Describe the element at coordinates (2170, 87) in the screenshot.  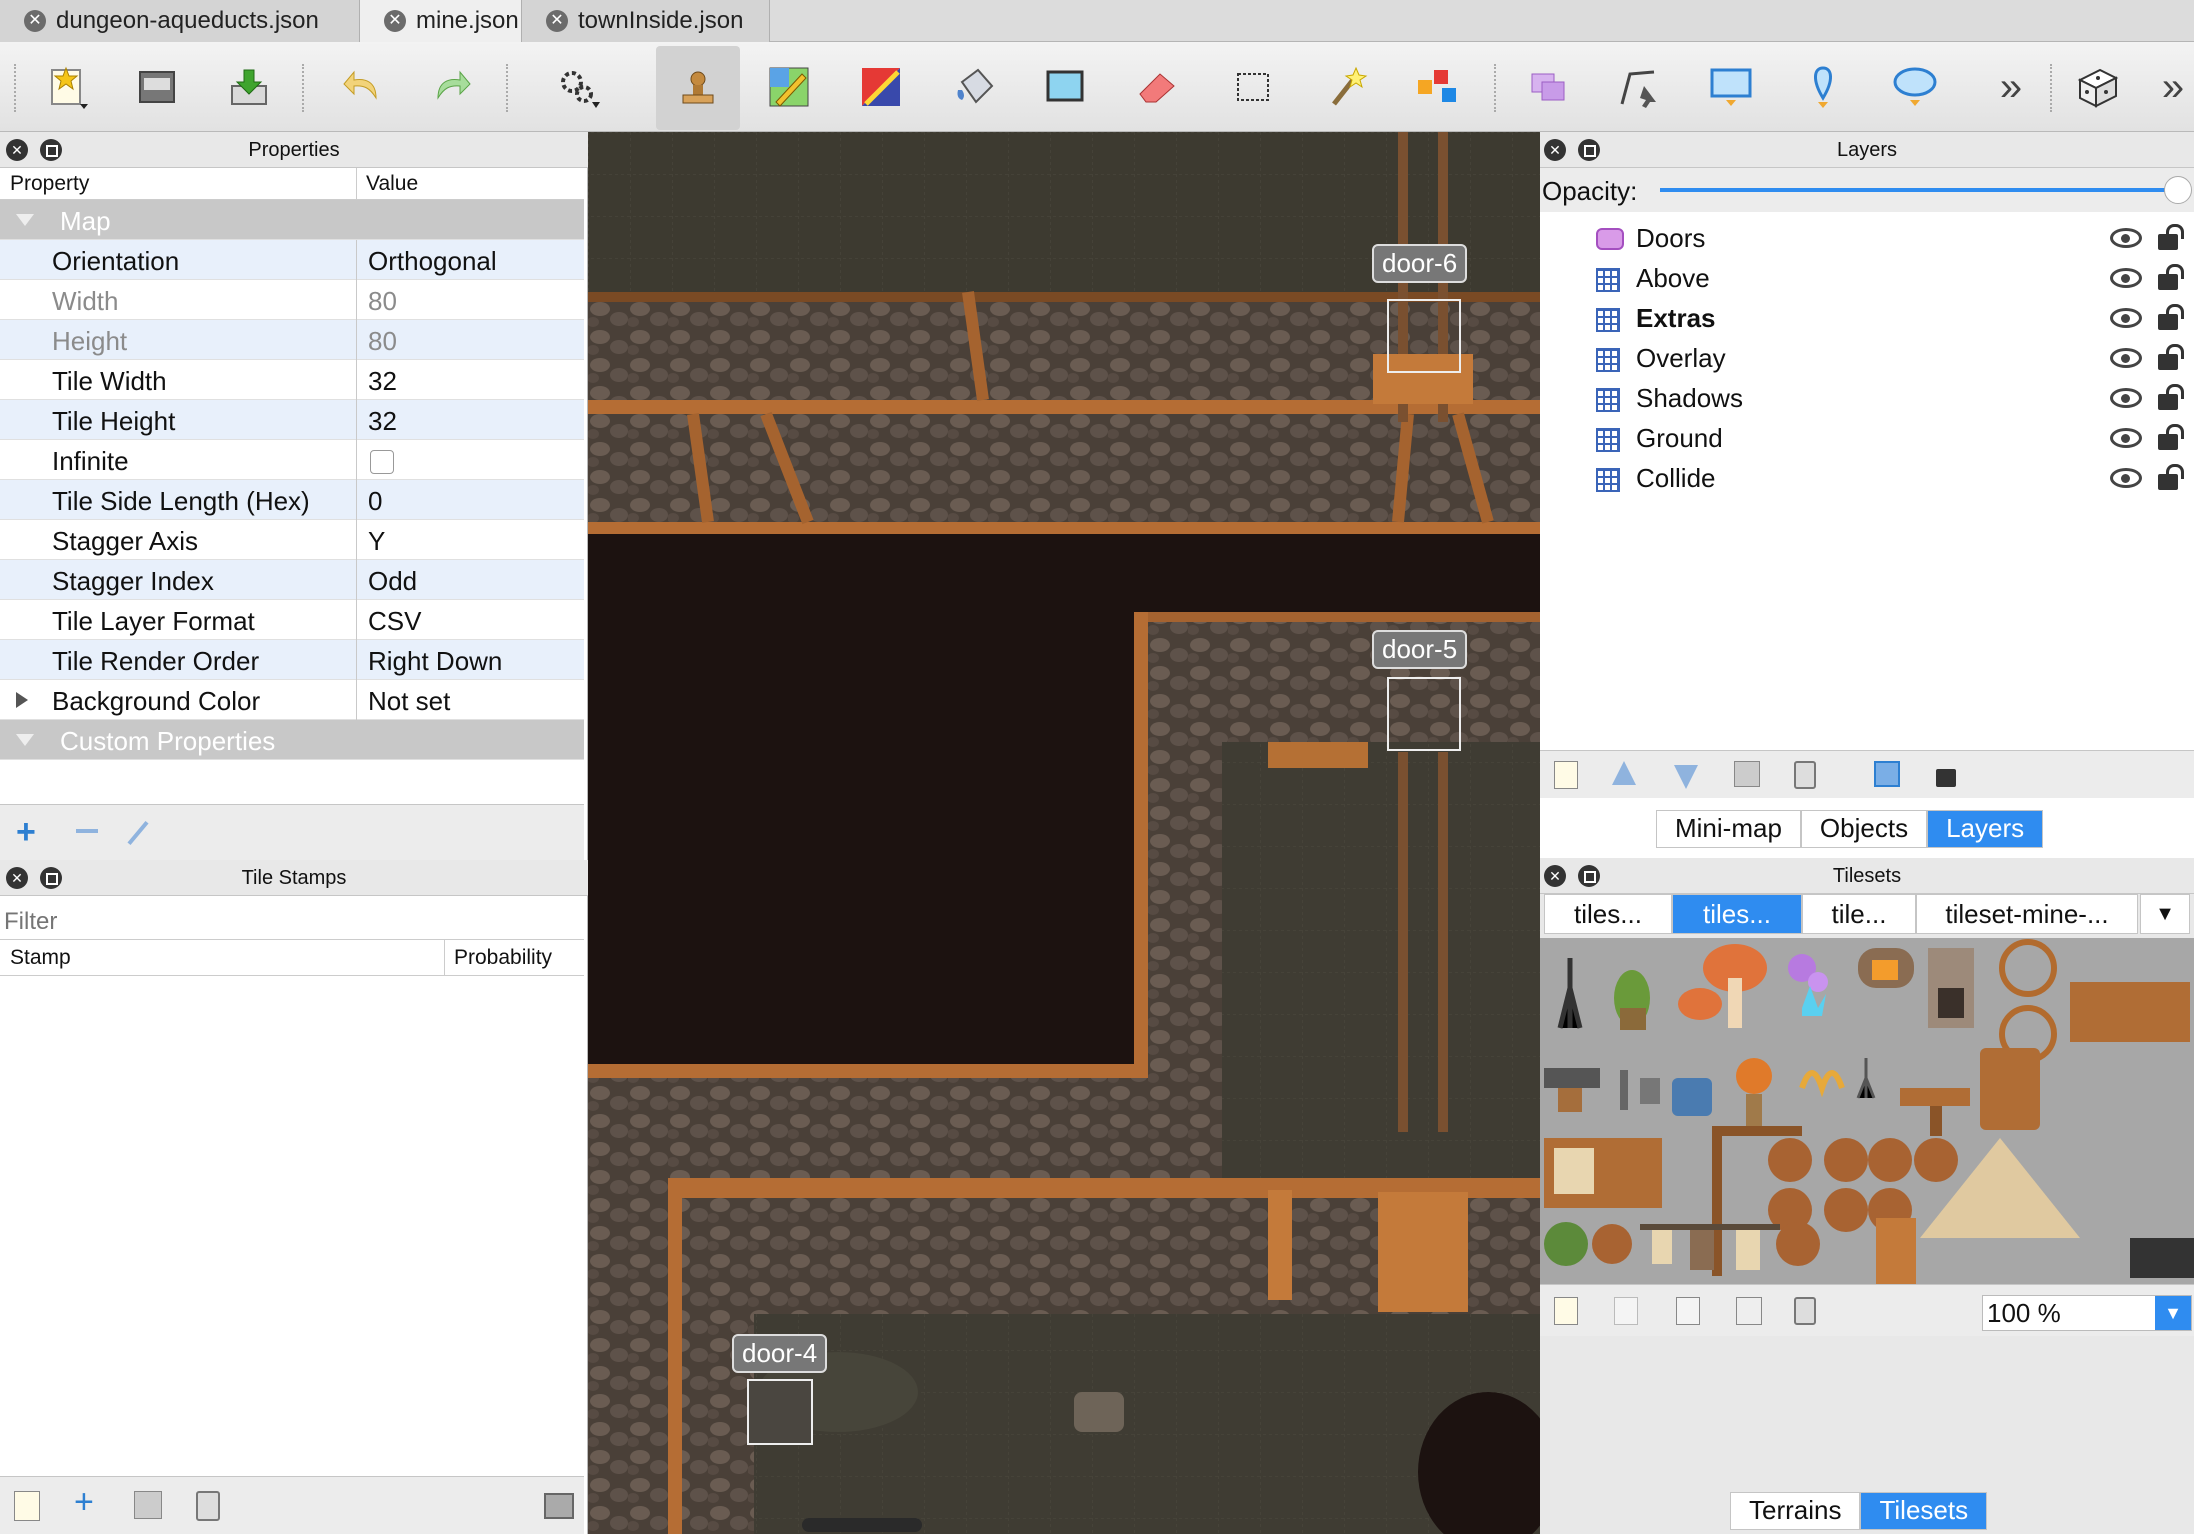
I see `toolbar-overflow-right-button: »` at that location.